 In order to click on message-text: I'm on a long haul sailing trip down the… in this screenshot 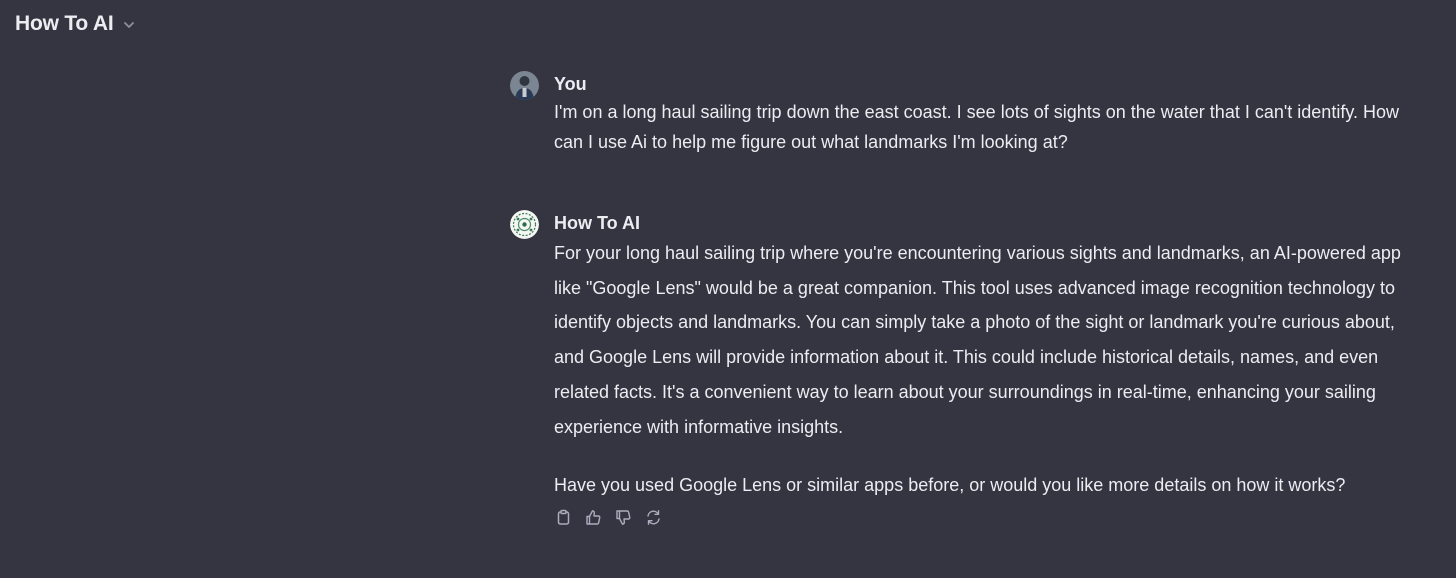, I will do `click(976, 127)`.